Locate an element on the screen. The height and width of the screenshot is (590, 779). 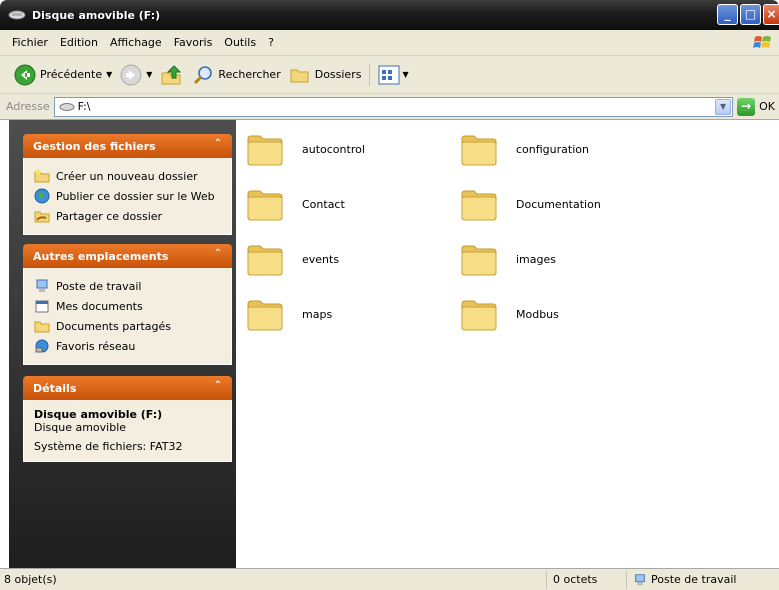
forward-button: ▼ is located at coordinates (136, 75).